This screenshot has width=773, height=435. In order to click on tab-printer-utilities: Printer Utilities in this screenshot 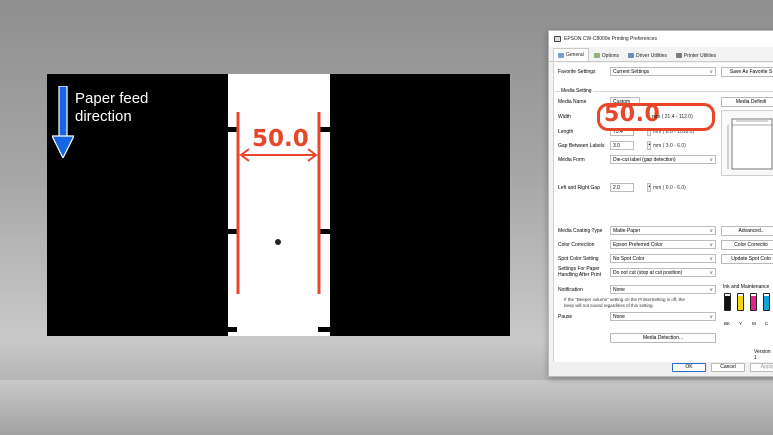, I will do `click(696, 55)`.